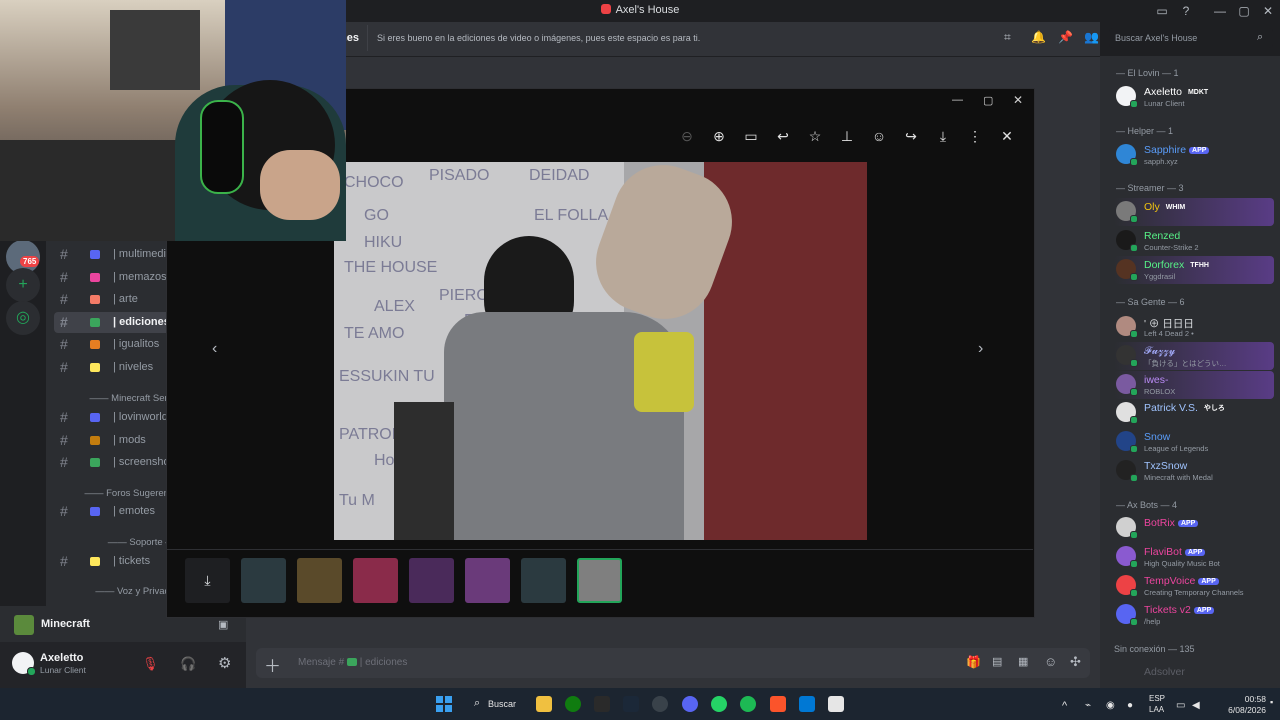 This screenshot has width=1280, height=720. I want to click on tray-mic-icon: ●, so click(1130, 705).